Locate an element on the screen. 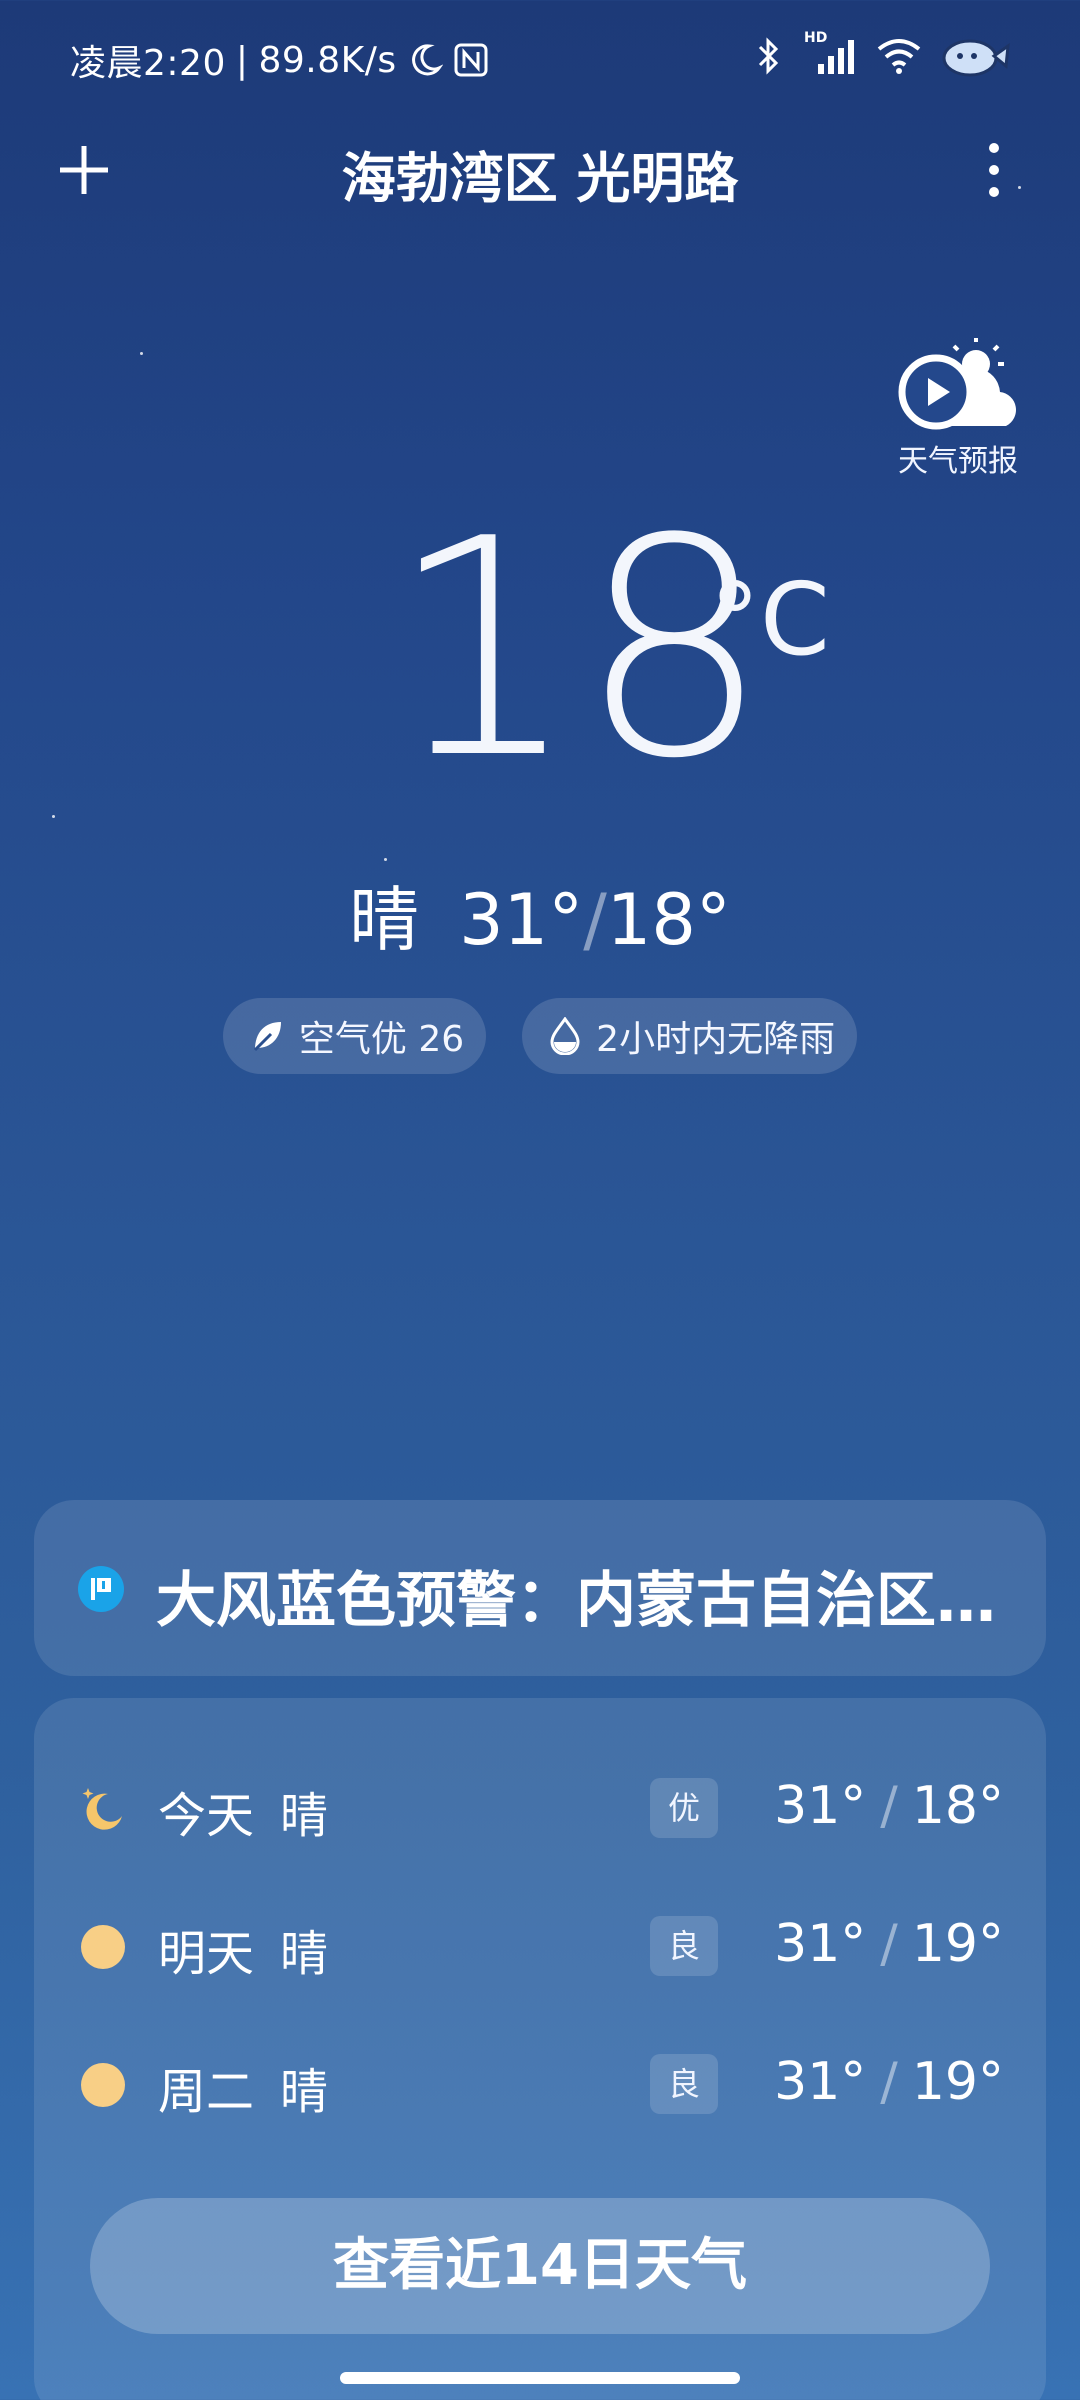 Image resolution: width=1080 pixels, height=2400 pixels. leaf-icon is located at coordinates (267, 1037).